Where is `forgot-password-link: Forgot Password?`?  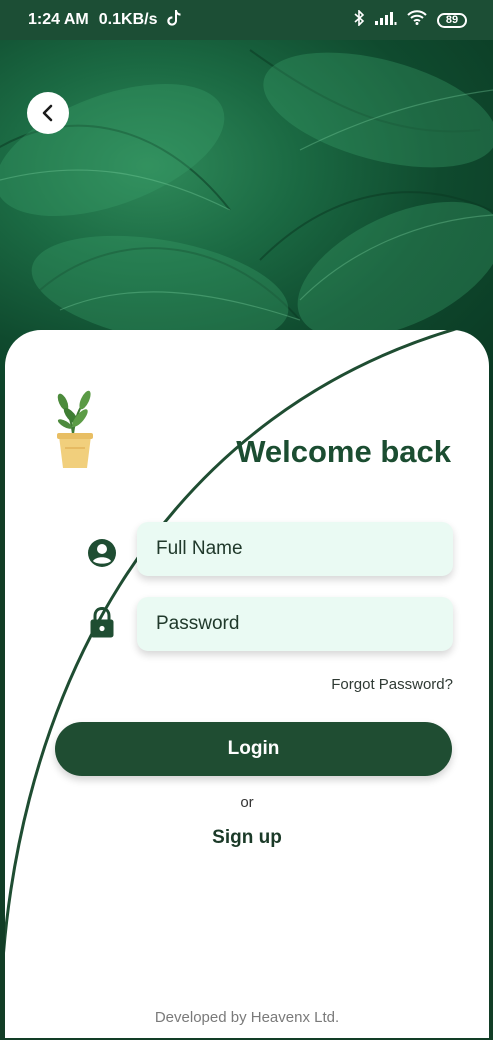
forgot-password-link: Forgot Password? is located at coordinates (392, 684).